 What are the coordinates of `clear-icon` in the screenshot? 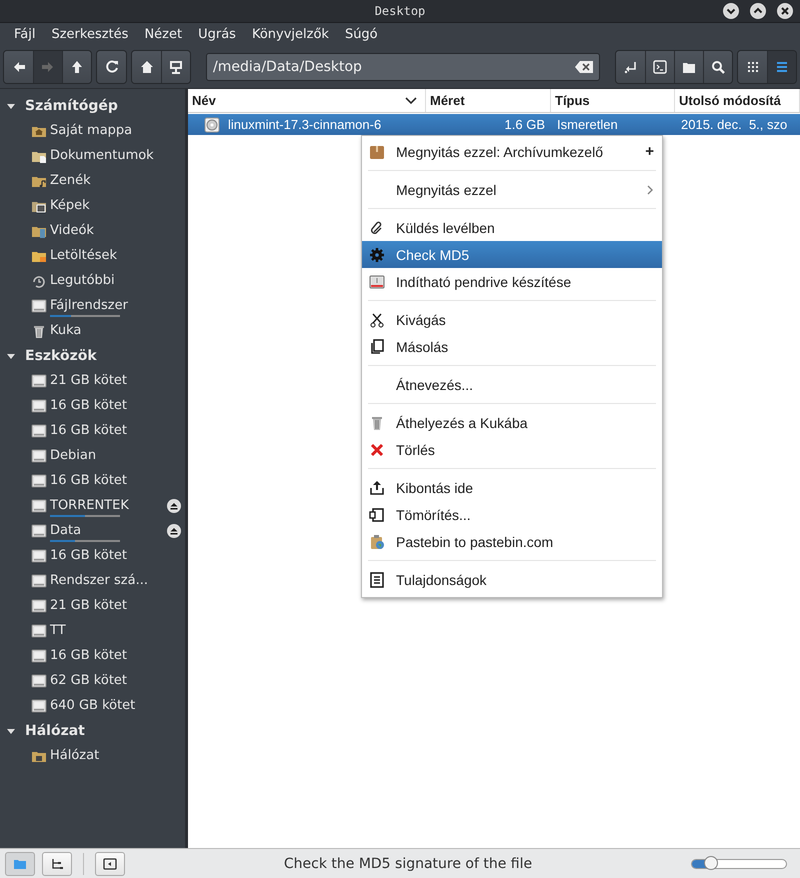 It's located at (584, 67).